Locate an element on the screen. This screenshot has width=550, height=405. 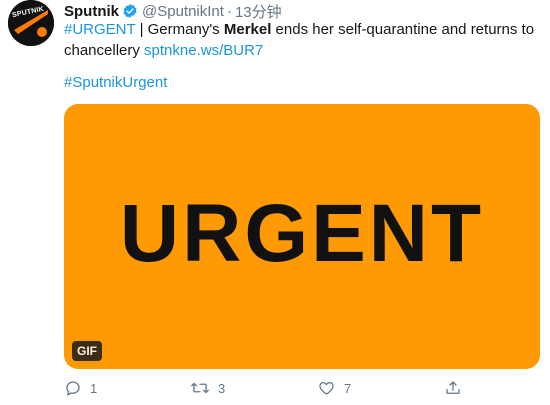
hashtag-sputnik-urgent: #SputnikUrgent is located at coordinates (115, 82).